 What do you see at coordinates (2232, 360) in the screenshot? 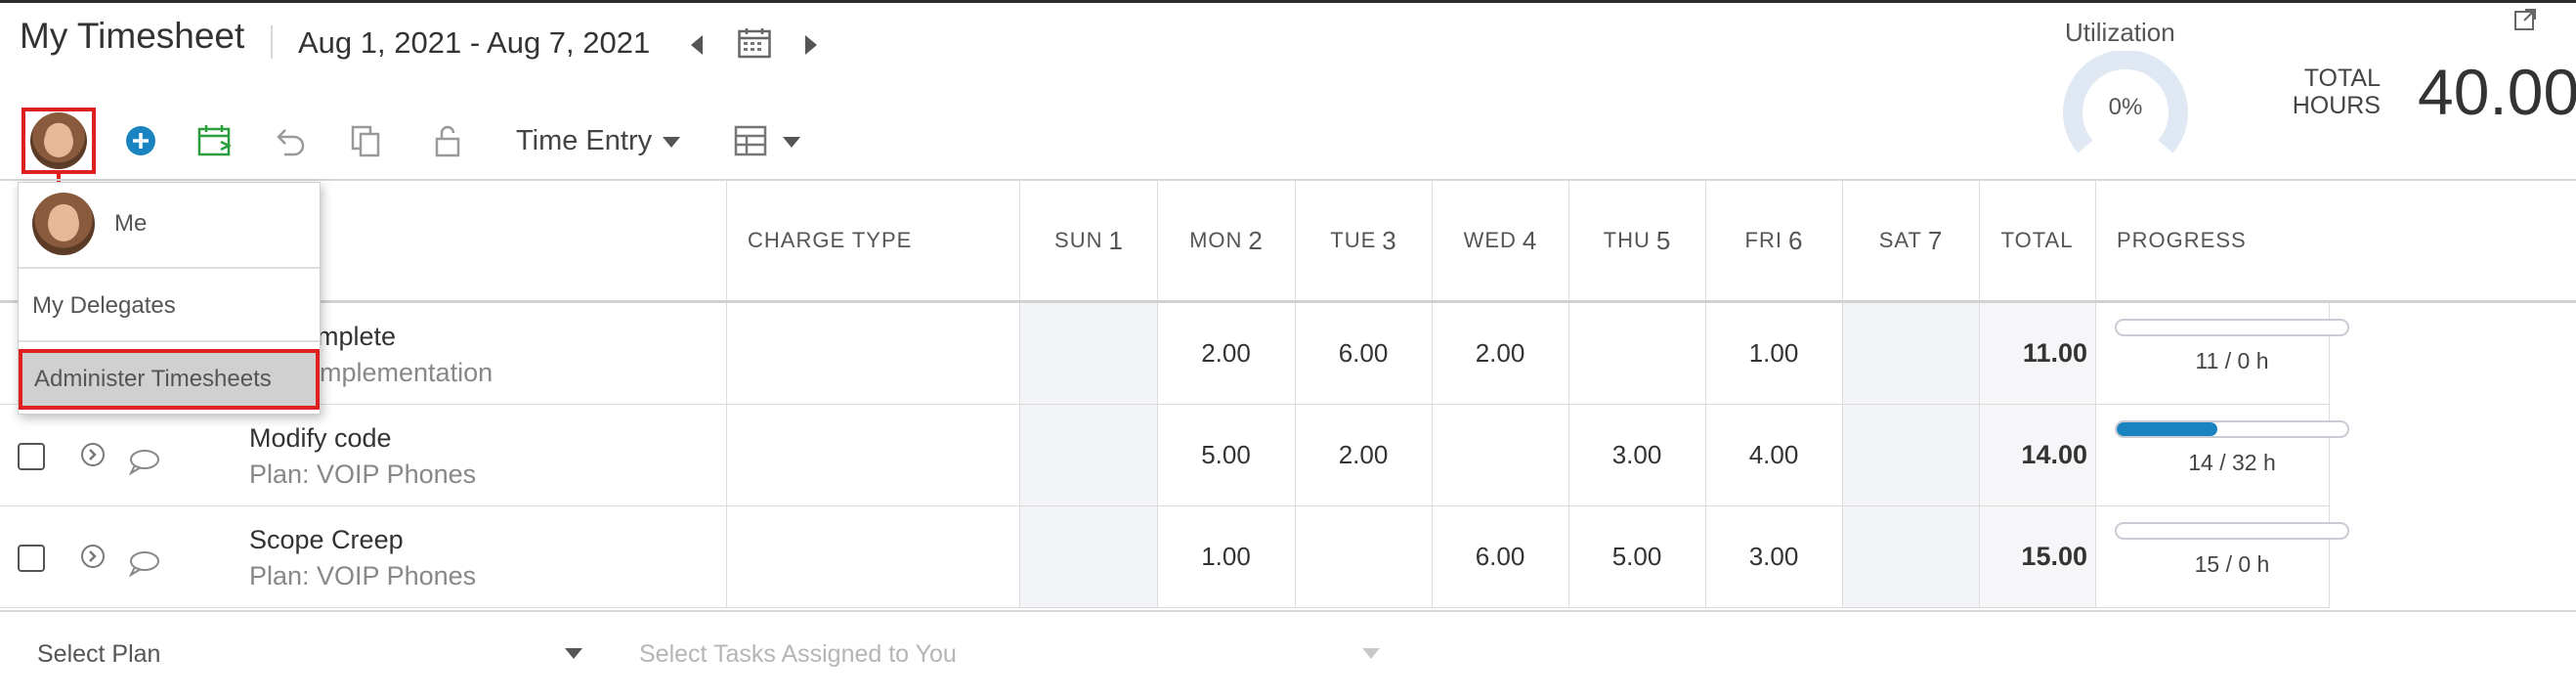
I see `progress-text: 11 / 0 h` at bounding box center [2232, 360].